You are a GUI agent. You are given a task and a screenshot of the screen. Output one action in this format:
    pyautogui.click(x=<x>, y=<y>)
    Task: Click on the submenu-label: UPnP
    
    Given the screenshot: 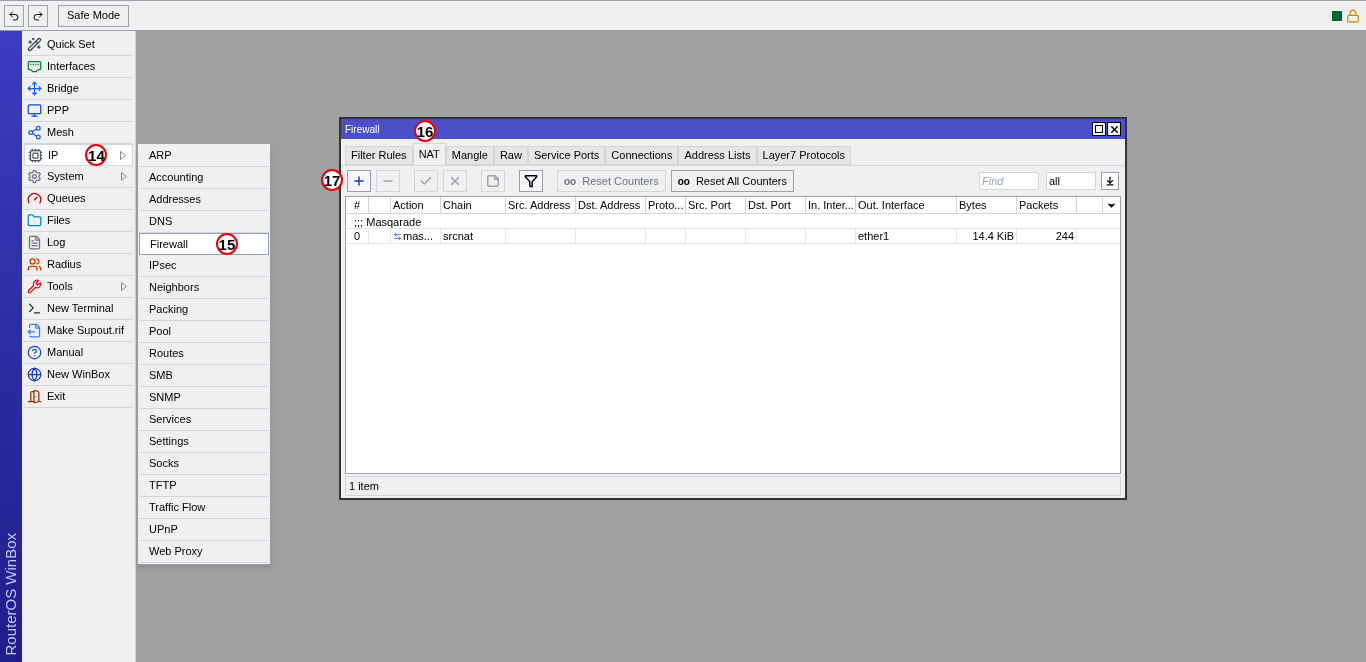 What is the action you would take?
    pyautogui.click(x=163, y=530)
    